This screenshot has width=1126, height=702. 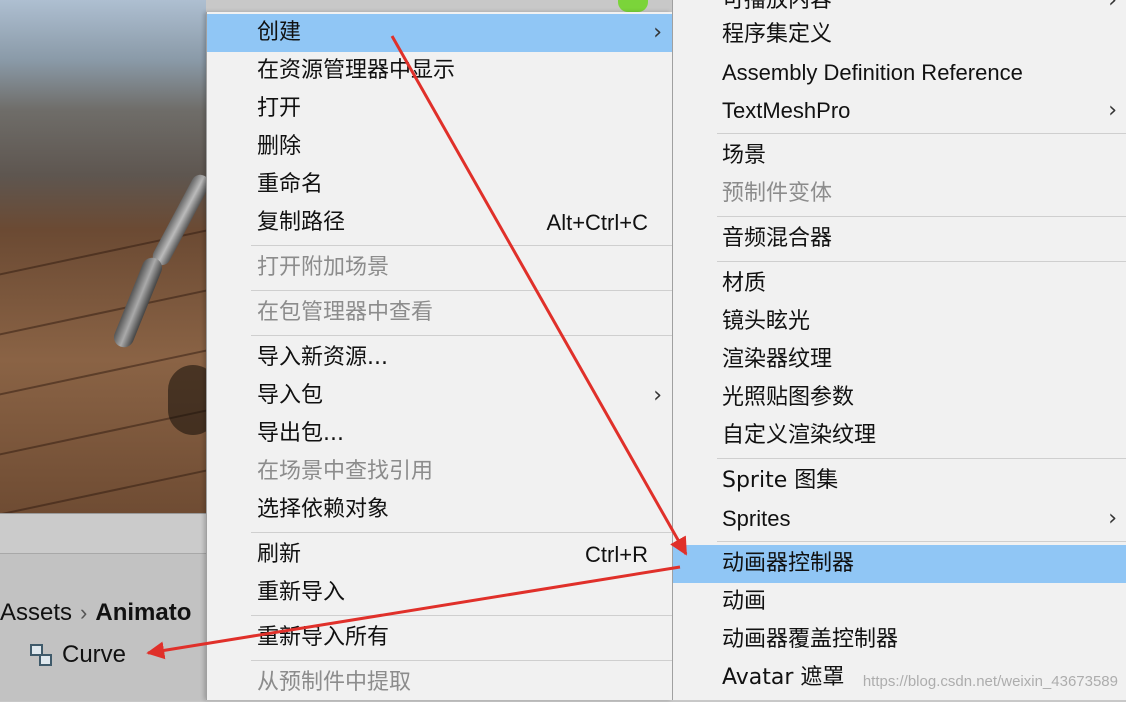 I want to click on annotation-arrow-result, so click(x=413, y=612).